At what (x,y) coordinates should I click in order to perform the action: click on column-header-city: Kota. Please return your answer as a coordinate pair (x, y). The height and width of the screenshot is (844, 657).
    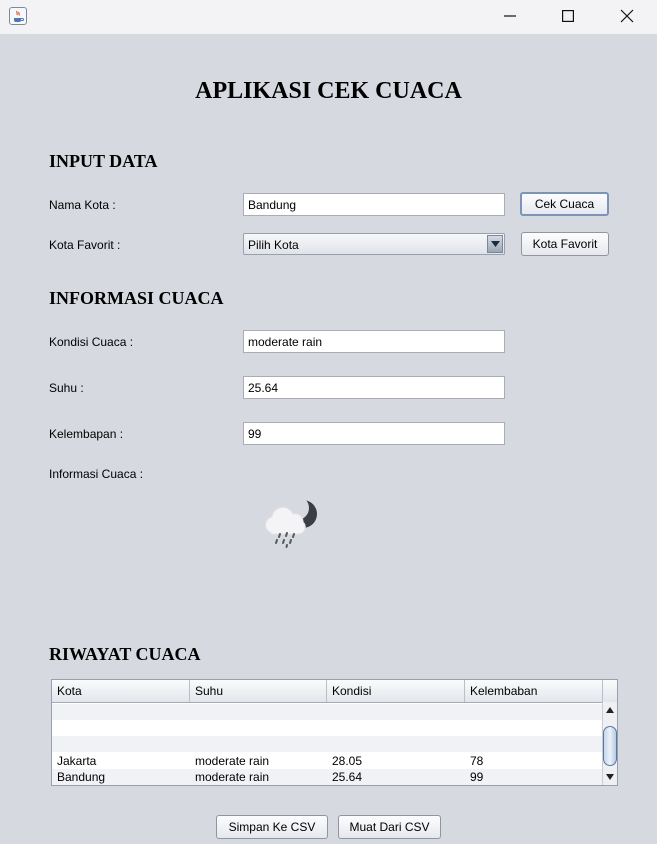
    Looking at the image, I should click on (121, 691).